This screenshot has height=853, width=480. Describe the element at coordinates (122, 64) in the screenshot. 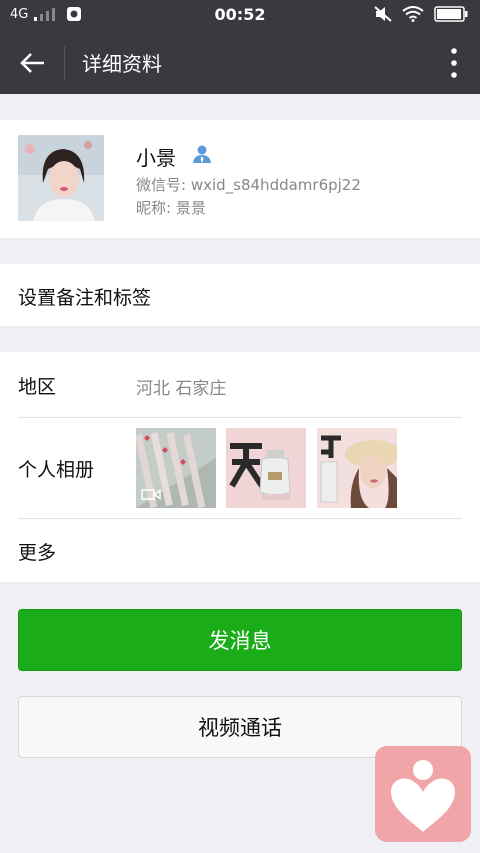

I see `page-title: 详细资料` at that location.